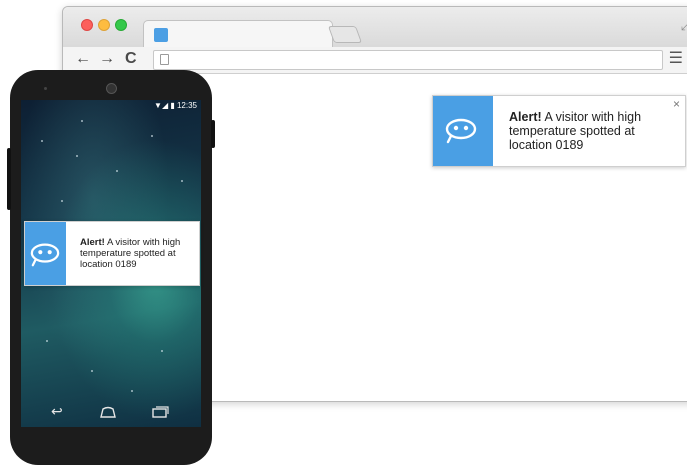 Image resolution: width=687 pixels, height=465 pixels. Describe the element at coordinates (186, 105) in the screenshot. I see `status-time: 12:35` at that location.